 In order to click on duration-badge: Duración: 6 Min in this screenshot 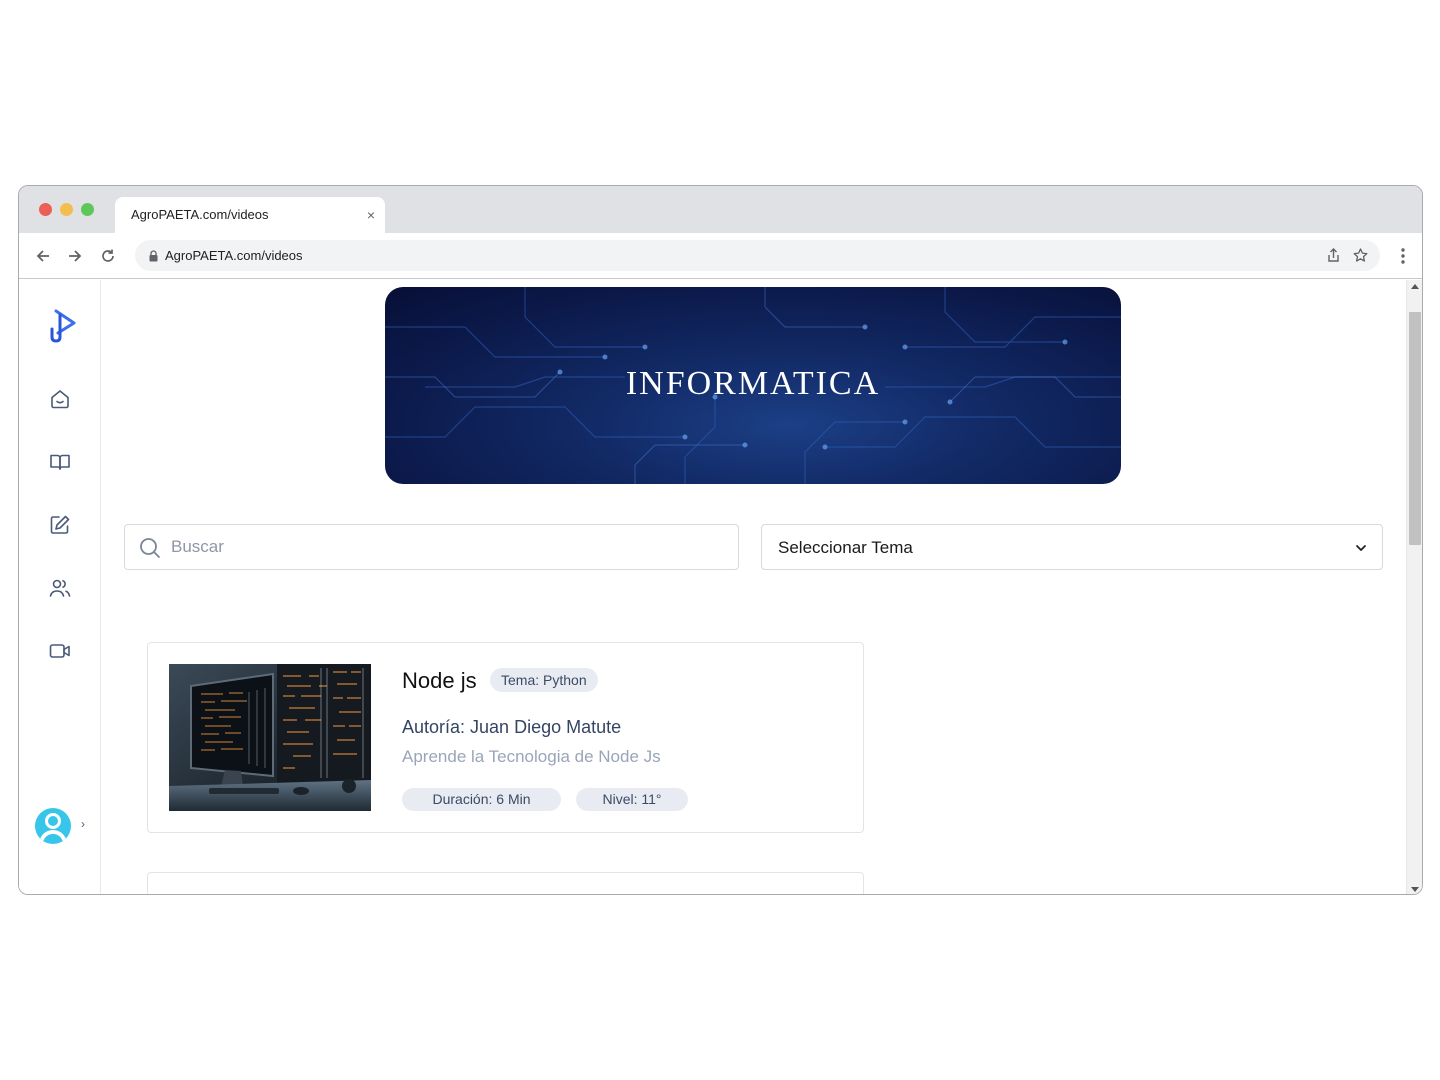, I will do `click(481, 799)`.